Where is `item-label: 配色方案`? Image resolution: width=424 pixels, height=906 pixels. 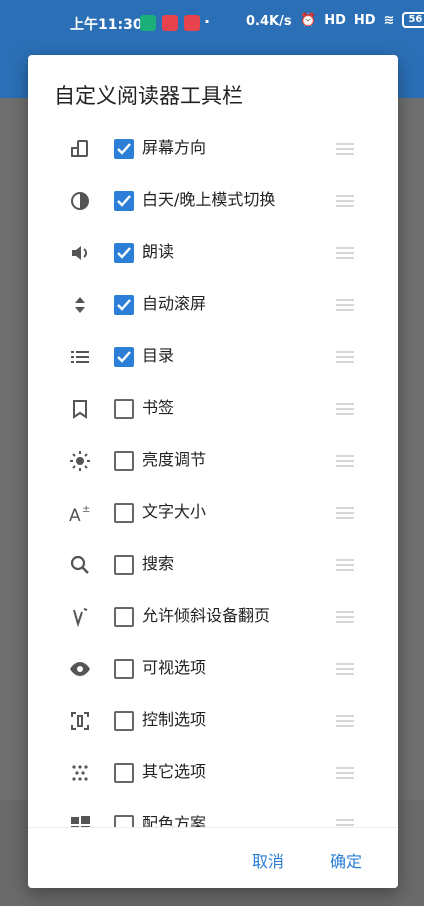 item-label: 配色方案 is located at coordinates (174, 820).